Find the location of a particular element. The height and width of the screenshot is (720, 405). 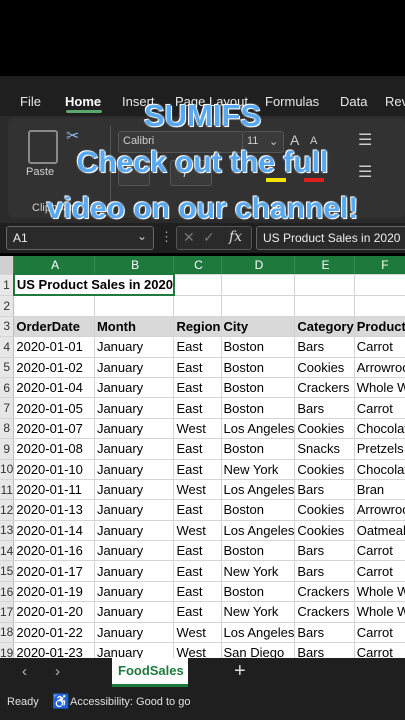

insert-function-button: fx is located at coordinates (235, 237).